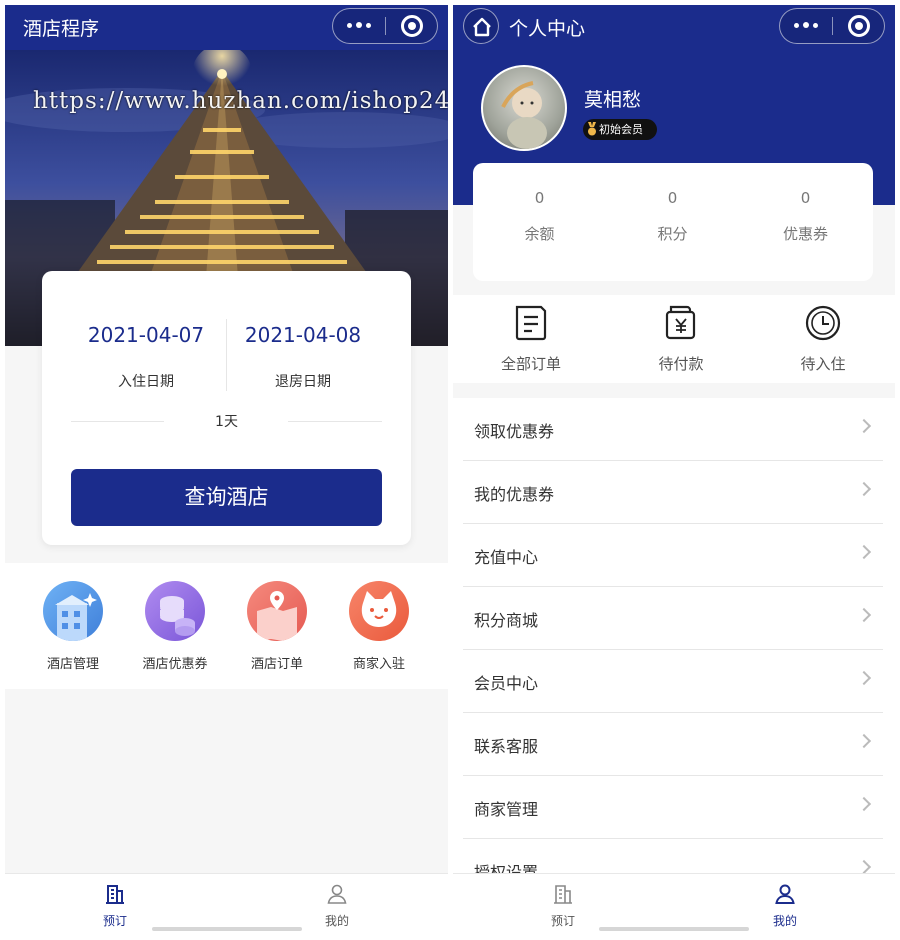 The height and width of the screenshot is (940, 900). I want to click on stat-coupons: 0 优惠券, so click(805, 216).